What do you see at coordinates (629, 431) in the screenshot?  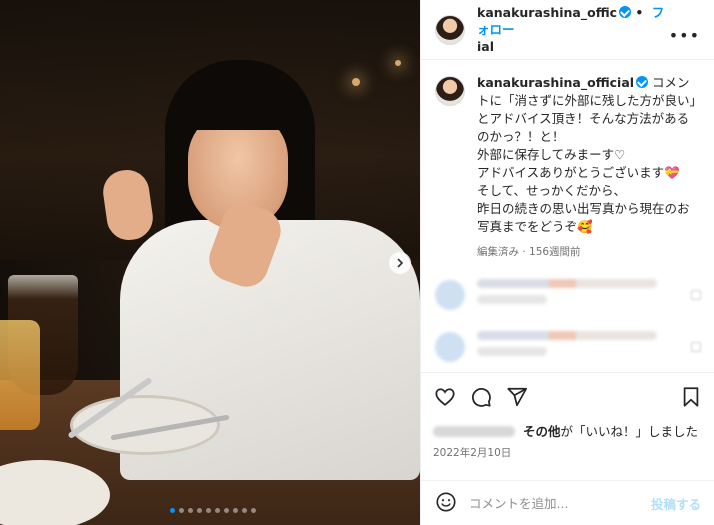 I see `likes-text: が「いいね！」しました` at bounding box center [629, 431].